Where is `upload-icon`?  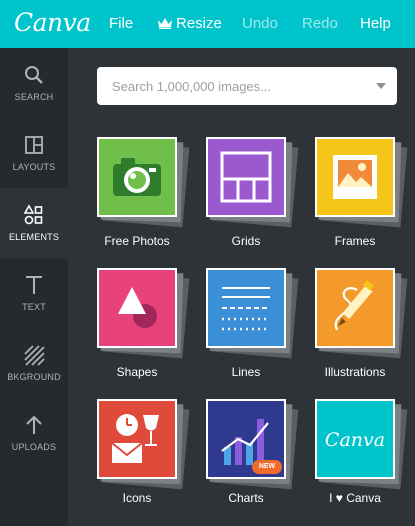 upload-icon is located at coordinates (34, 424).